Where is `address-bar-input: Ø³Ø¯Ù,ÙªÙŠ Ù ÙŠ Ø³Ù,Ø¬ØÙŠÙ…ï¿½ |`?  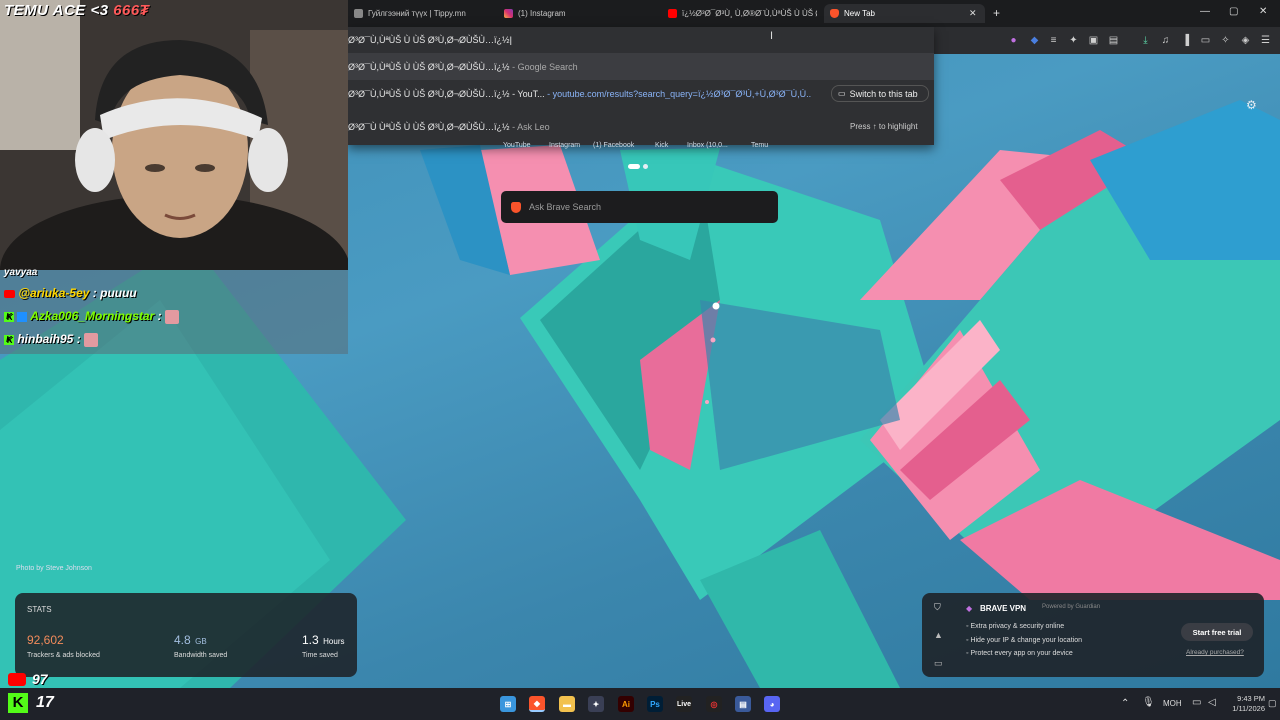 address-bar-input: Ø³Ø¯Ù,ÙªÙŠ Ù ÙŠ Ø³Ù,Ø¬ØÙŠÙ…ï¿½ | is located at coordinates (641, 39).